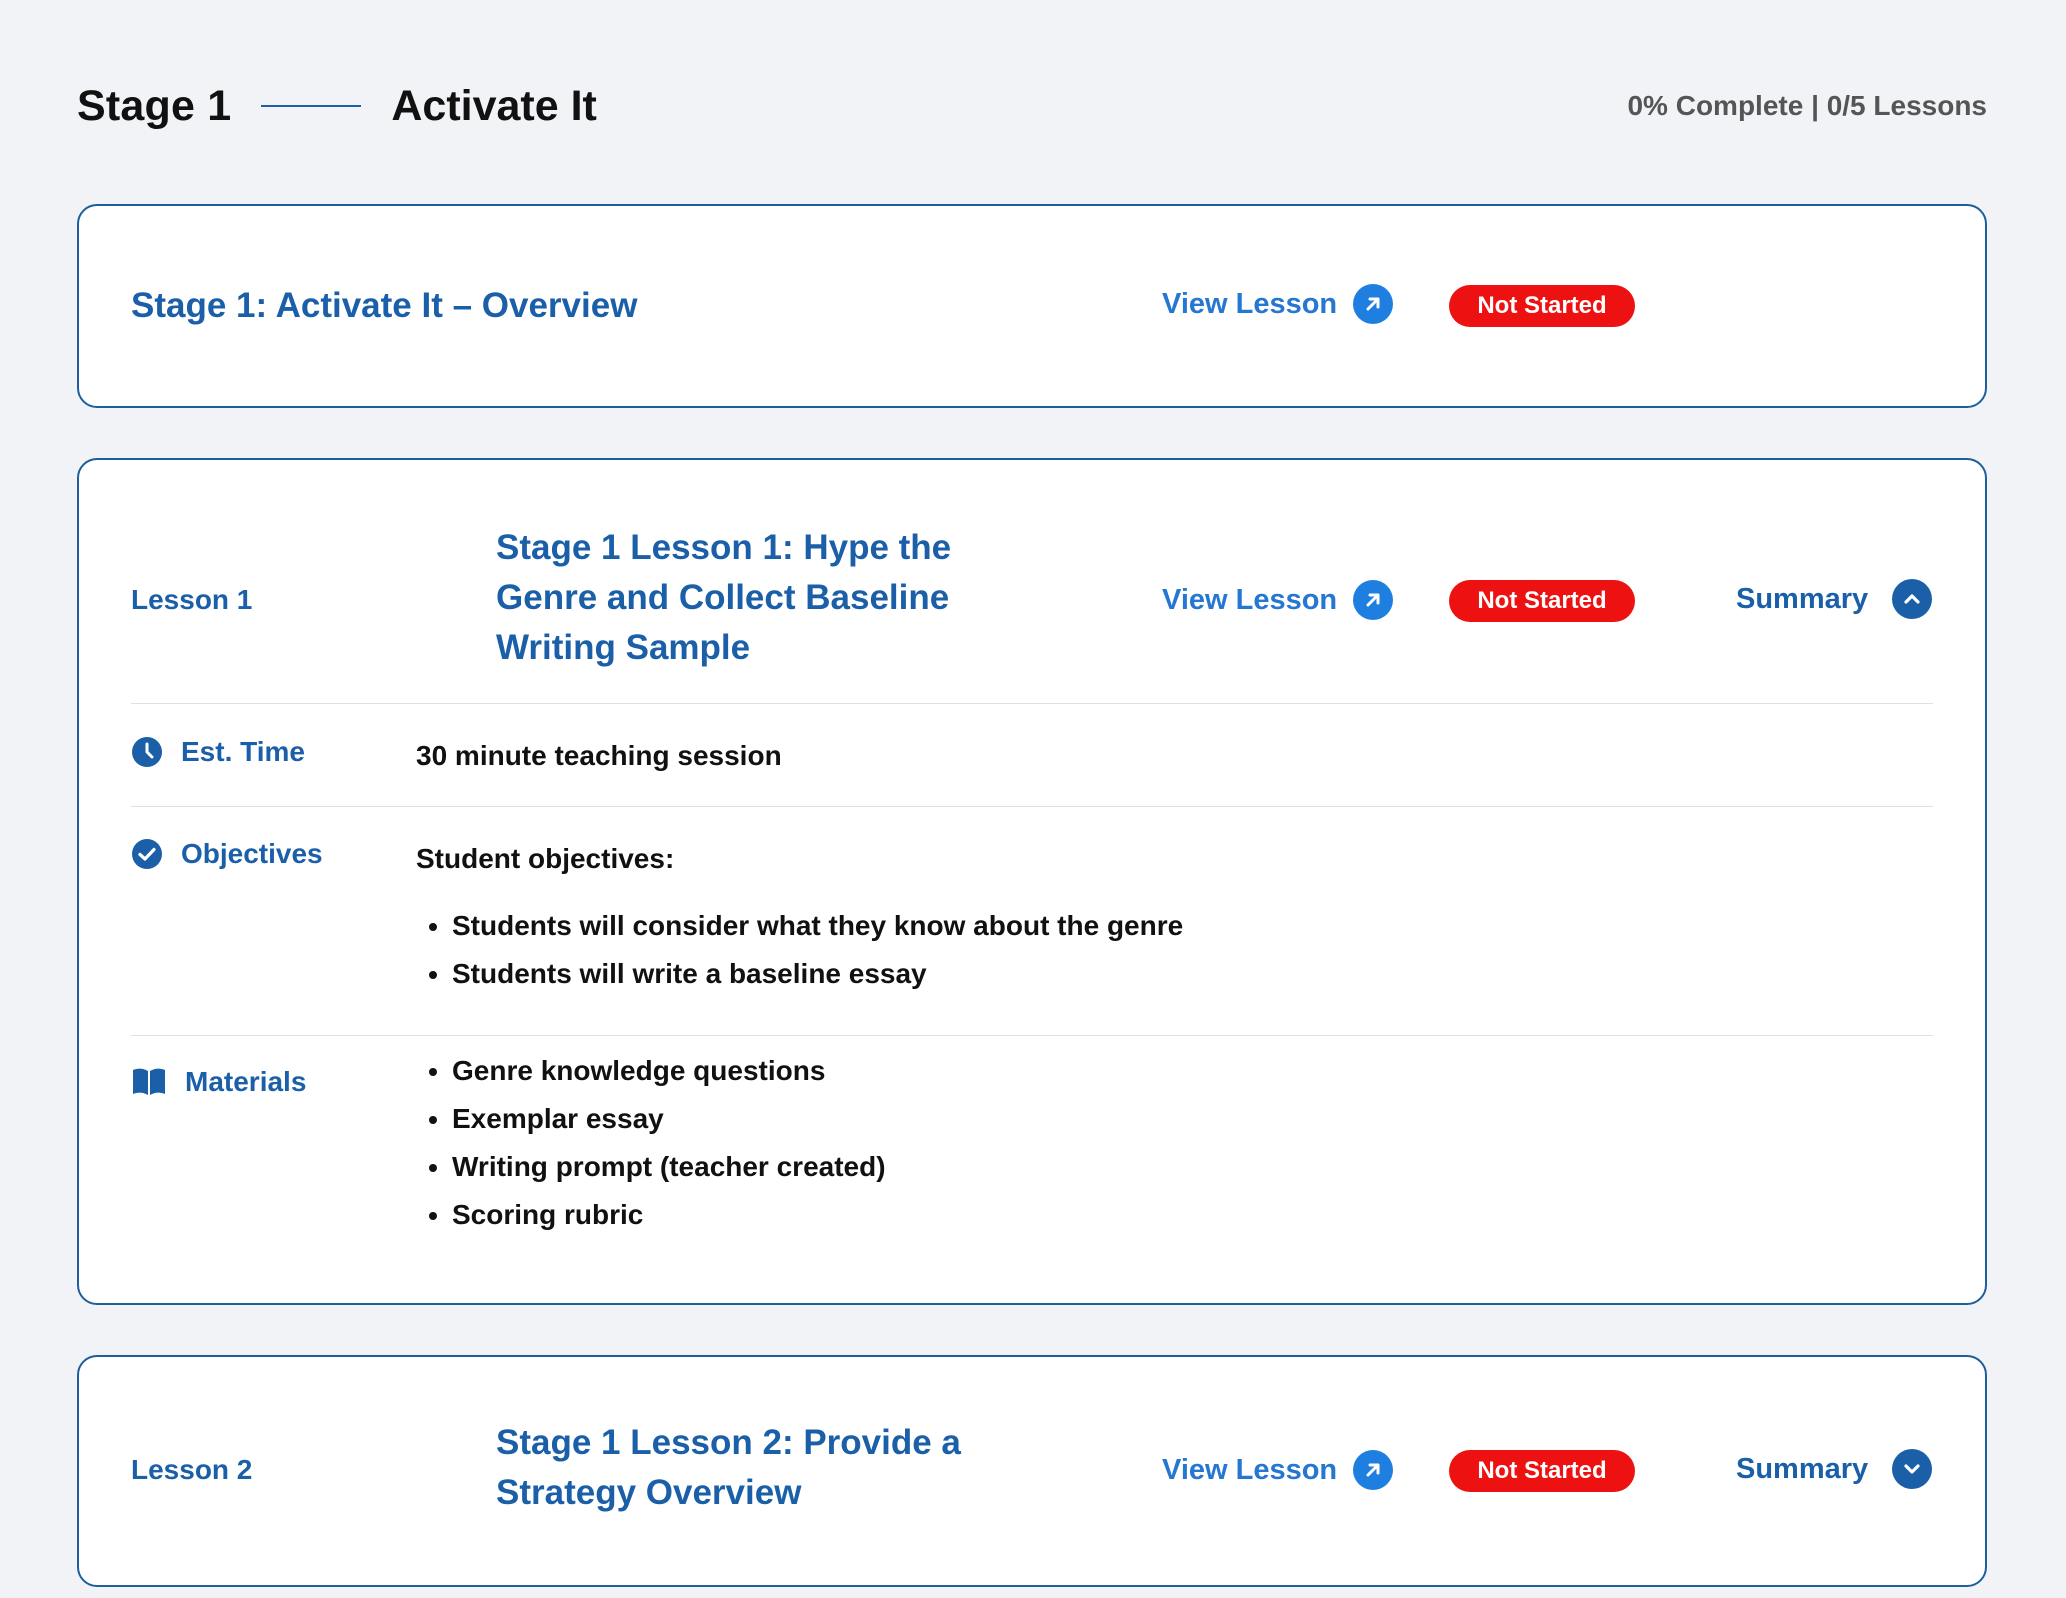 The image size is (2066, 1598). I want to click on lesson-2-summary-toggle: Summary, so click(1834, 1469).